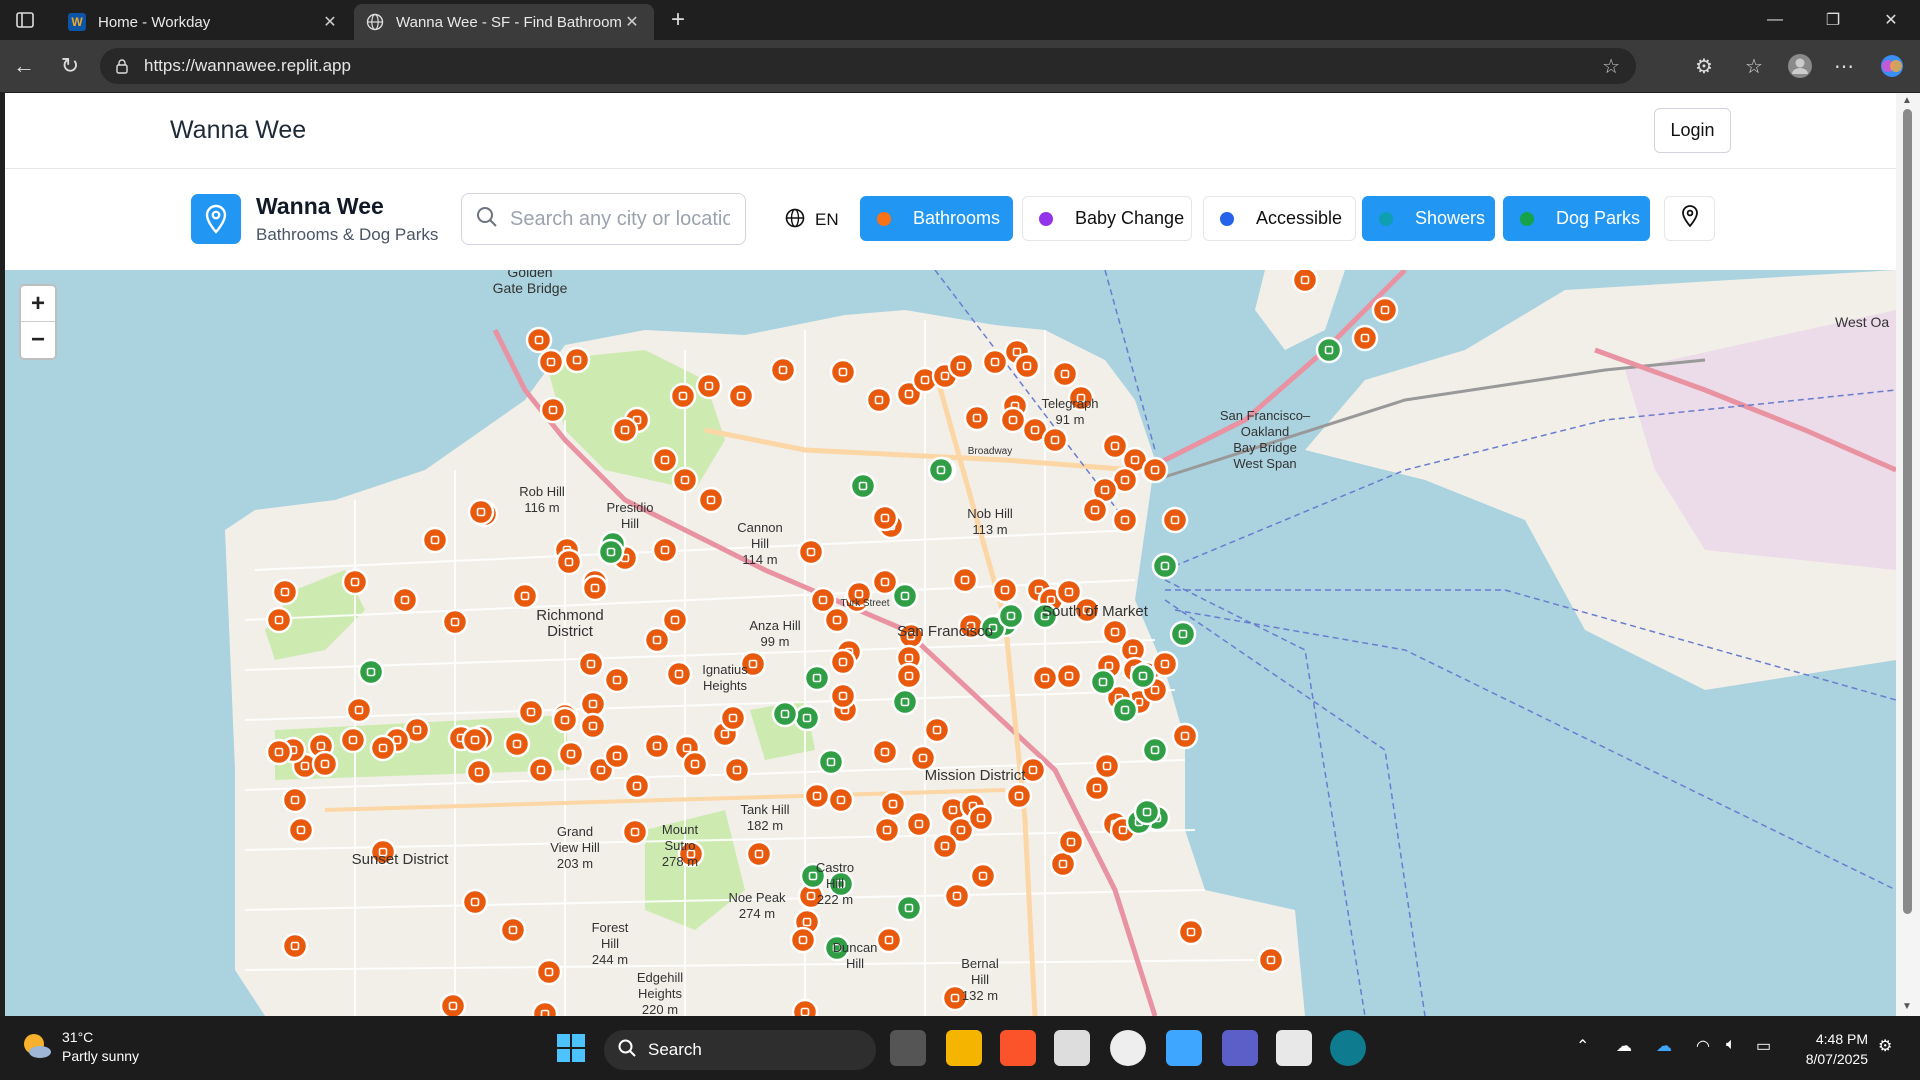 Image resolution: width=1920 pixels, height=1080 pixels. Describe the element at coordinates (936, 218) in the screenshot. I see `filter-bathrooms: Bathrooms` at that location.